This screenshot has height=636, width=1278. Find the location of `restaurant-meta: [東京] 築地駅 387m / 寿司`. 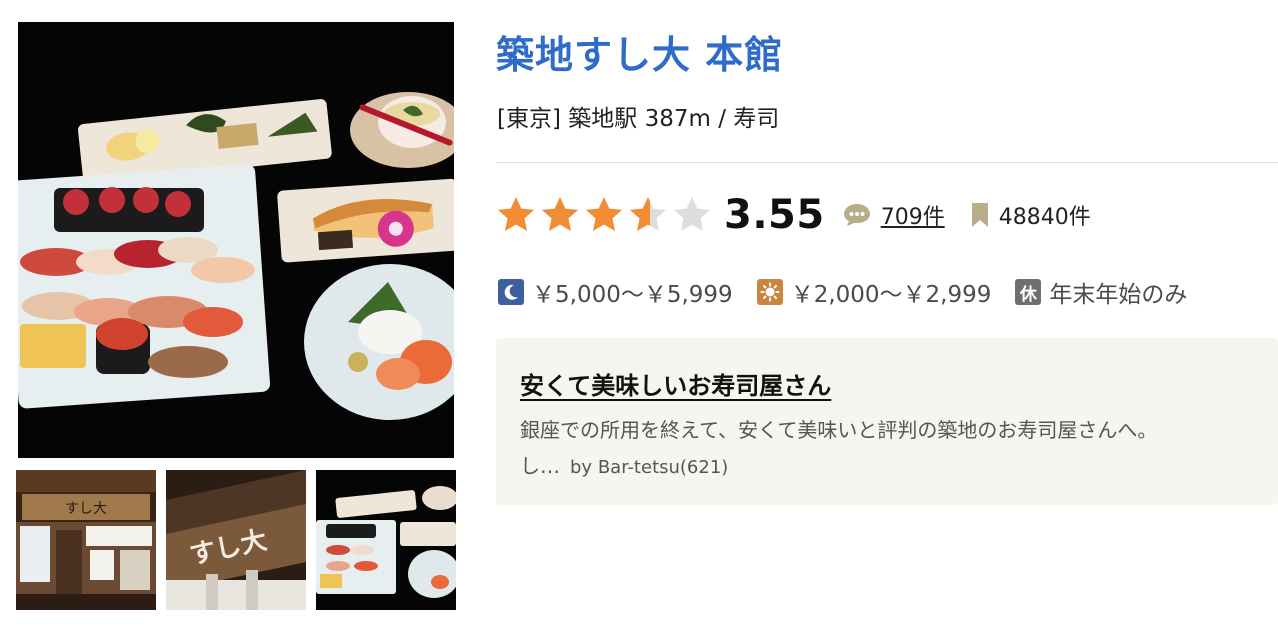

restaurant-meta: [東京] 築地駅 387m / 寿司 is located at coordinates (638, 116).